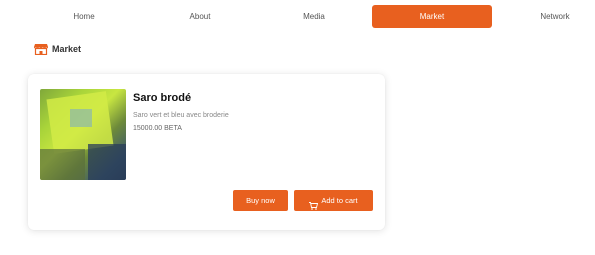 The width and height of the screenshot is (595, 255). I want to click on section-heading: Market, so click(57, 49).